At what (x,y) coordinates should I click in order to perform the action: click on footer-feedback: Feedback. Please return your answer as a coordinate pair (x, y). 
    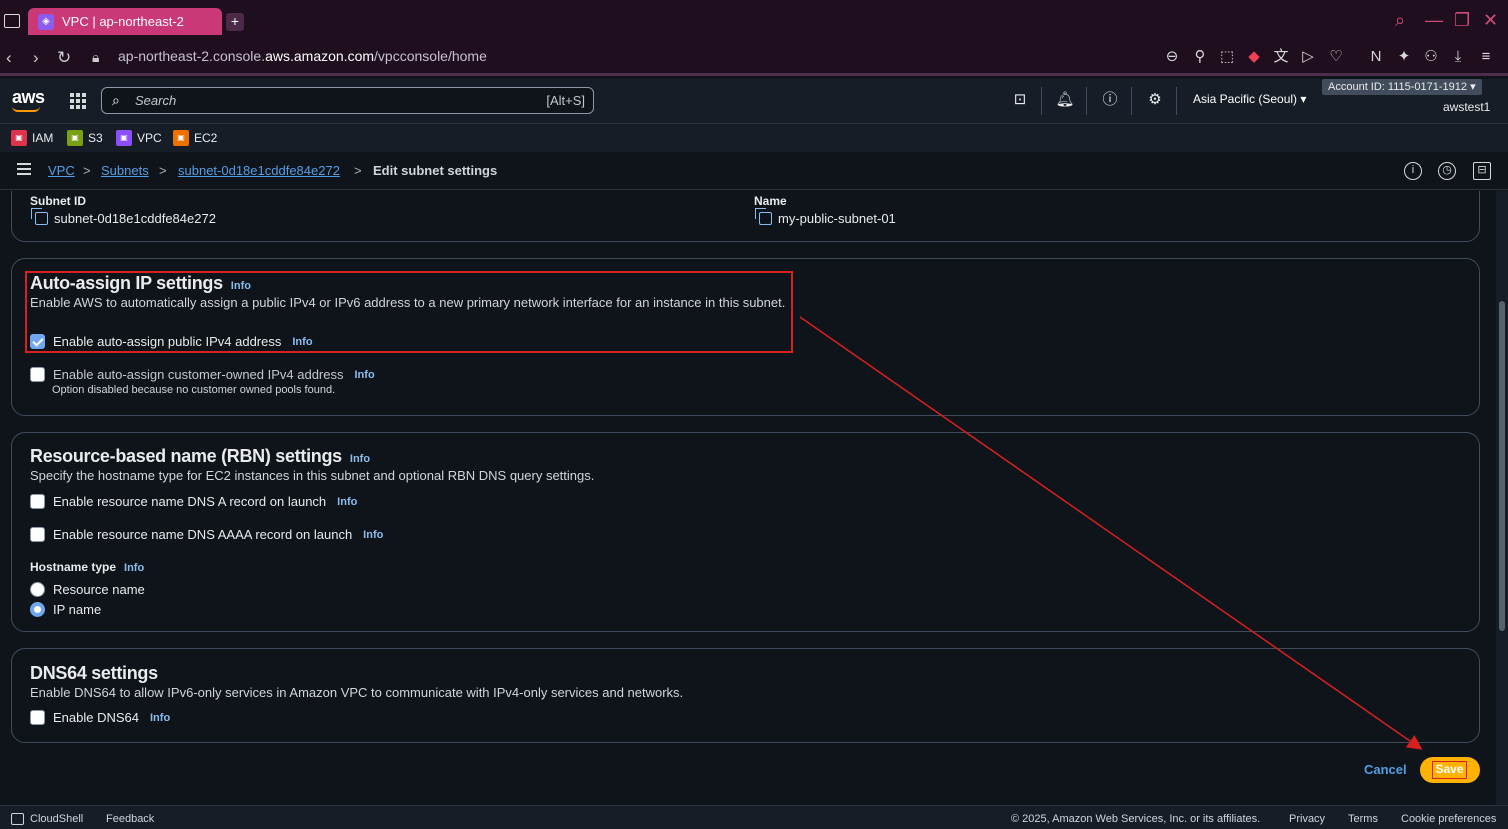
    Looking at the image, I should click on (130, 819).